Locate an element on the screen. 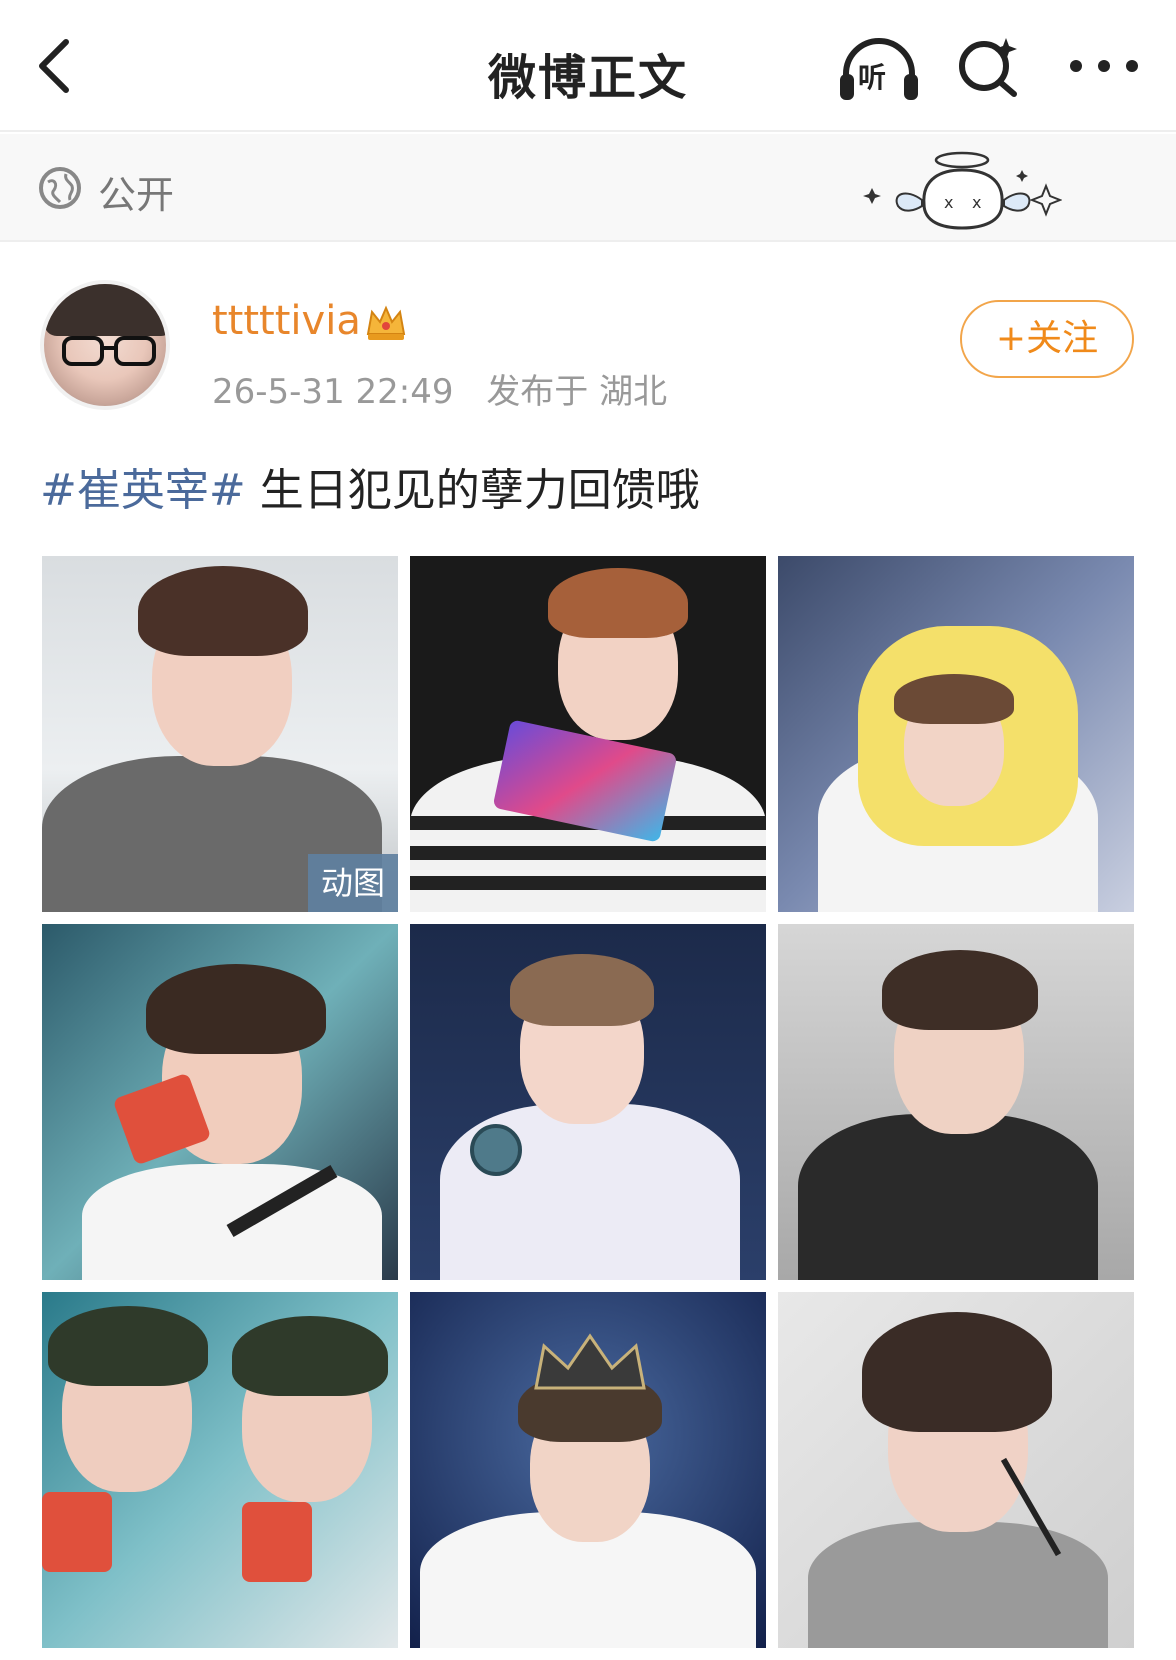 Image resolution: width=1176 pixels, height=1660 pixels. hashtag-link: #崔英宰# is located at coordinates (143, 490).